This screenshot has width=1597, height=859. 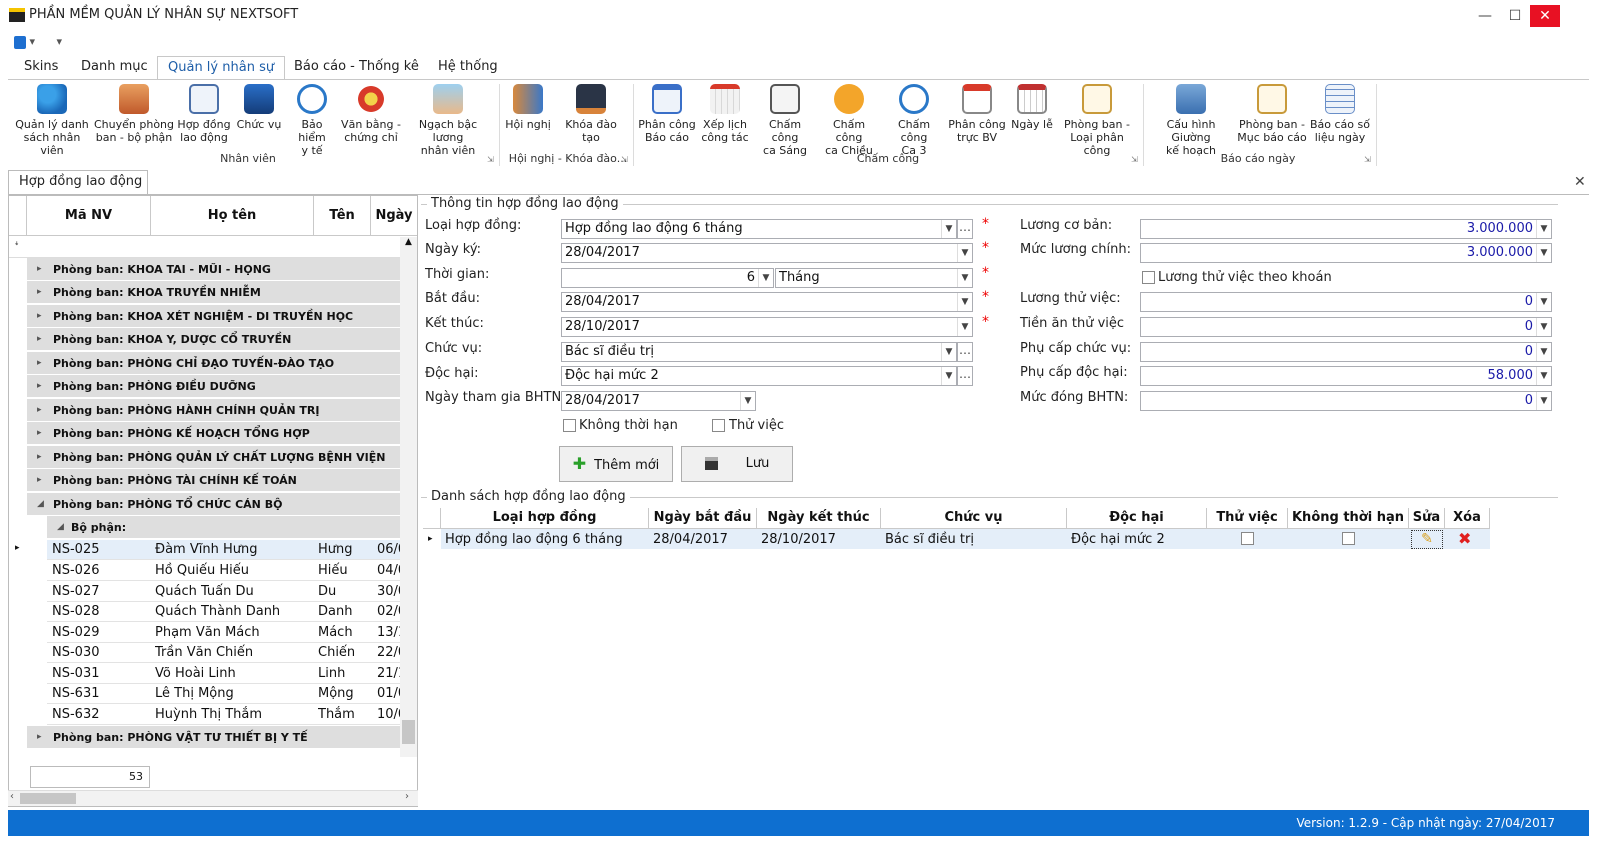 I want to click on table-row: NS-632Huỳnh Thị ThắmThắm10/0, so click(x=228, y=715).